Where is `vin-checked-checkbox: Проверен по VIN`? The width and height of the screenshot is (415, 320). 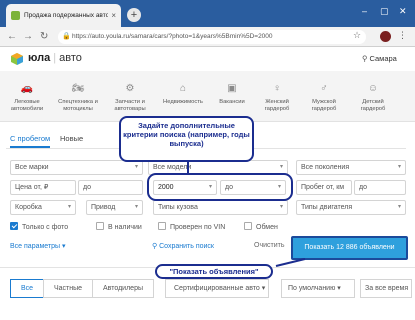 vin-checked-checkbox: Проверен по VIN is located at coordinates (191, 226).